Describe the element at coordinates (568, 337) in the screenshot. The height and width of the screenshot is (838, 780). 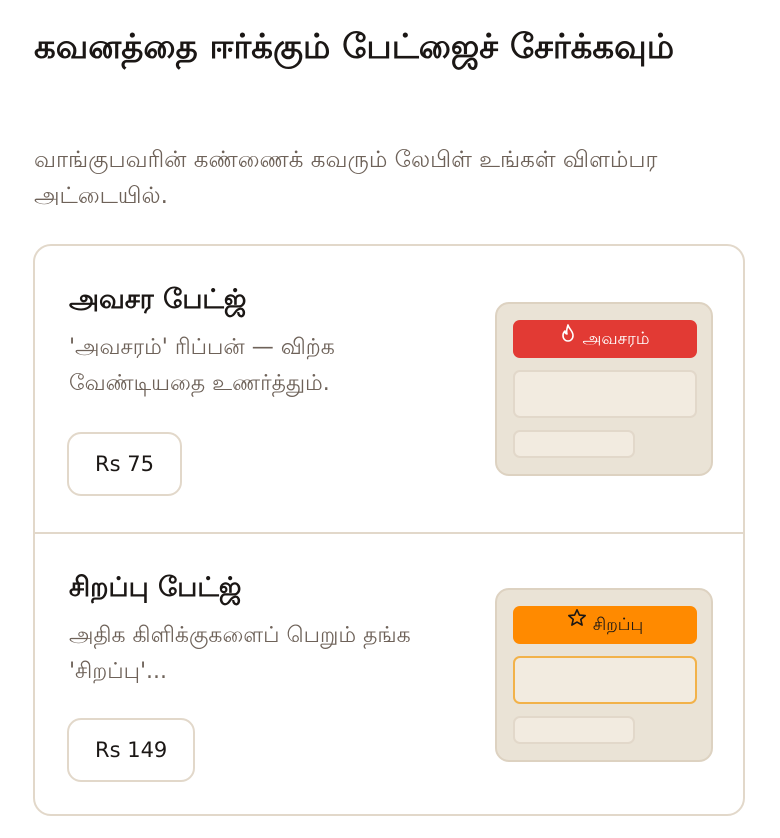
I see `flame-icon` at that location.